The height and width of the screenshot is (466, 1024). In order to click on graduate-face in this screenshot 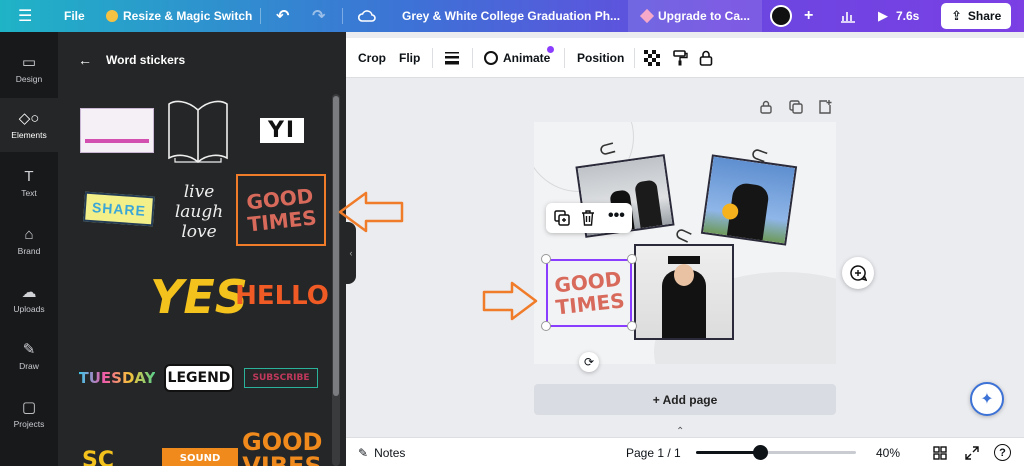, I will do `click(684, 275)`.